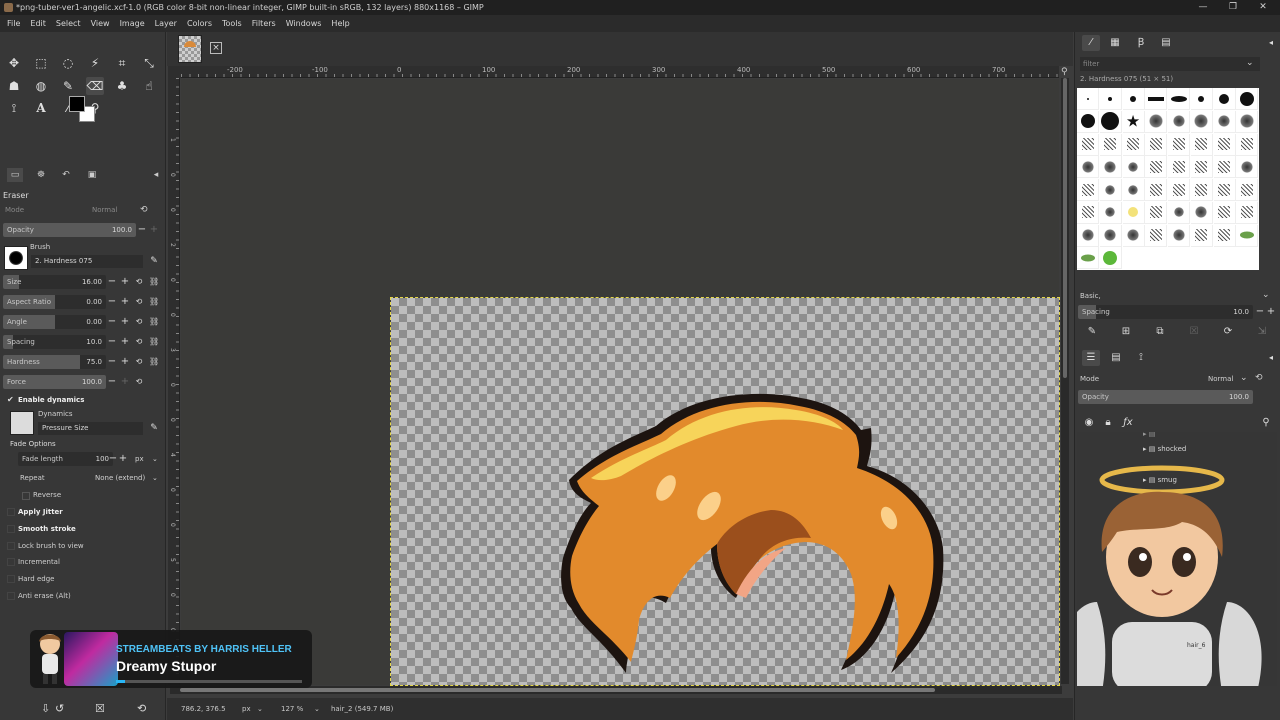  I want to click on channels-tab-icon: ▤, so click(1116, 358).